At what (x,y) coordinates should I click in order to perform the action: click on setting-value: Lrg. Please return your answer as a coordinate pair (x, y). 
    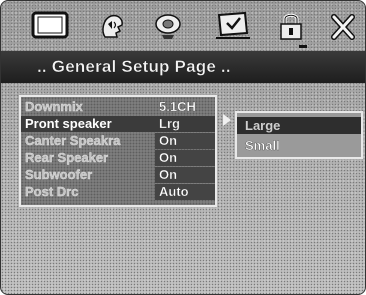
    Looking at the image, I should click on (169, 123).